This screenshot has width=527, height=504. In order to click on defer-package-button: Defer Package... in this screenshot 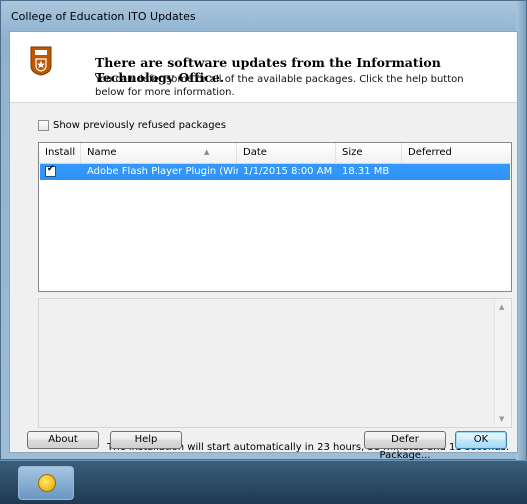, I will do `click(405, 446)`.